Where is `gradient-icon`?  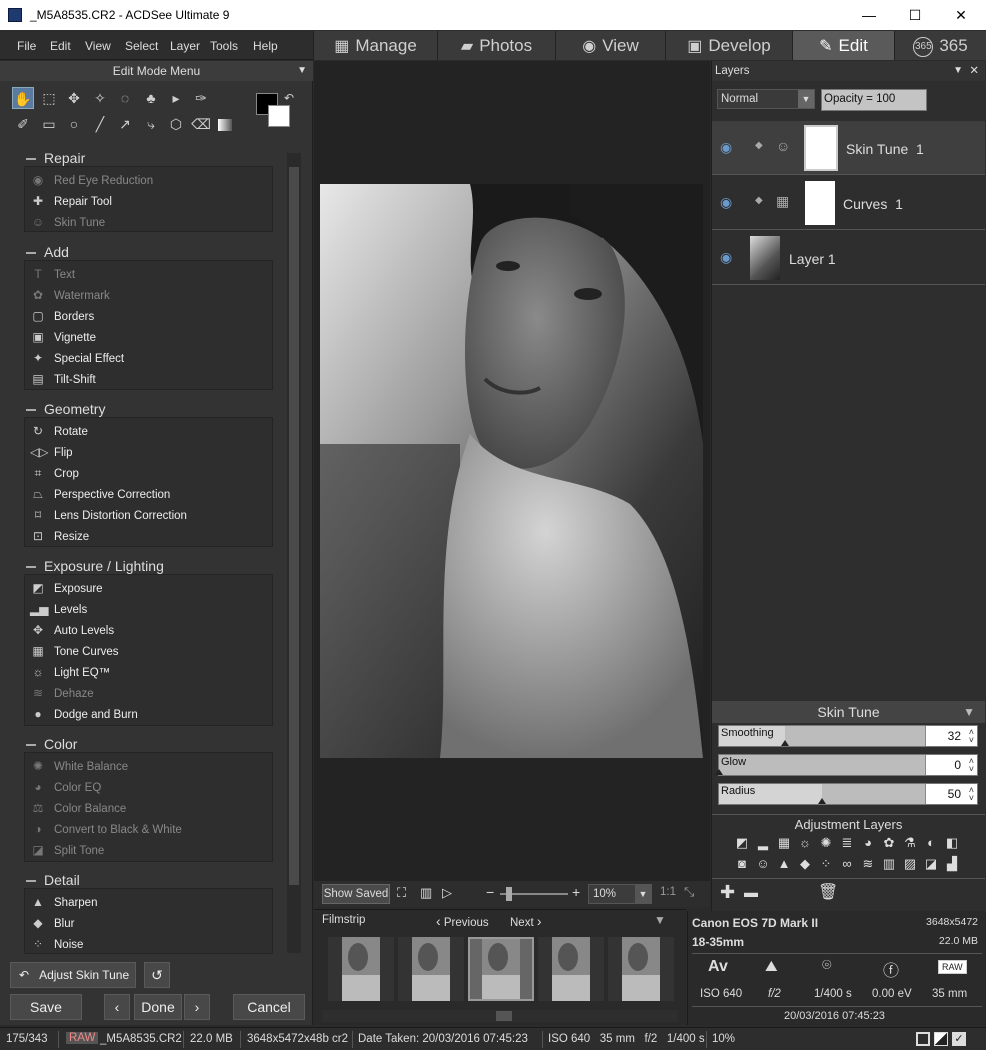 gradient-icon is located at coordinates (225, 124).